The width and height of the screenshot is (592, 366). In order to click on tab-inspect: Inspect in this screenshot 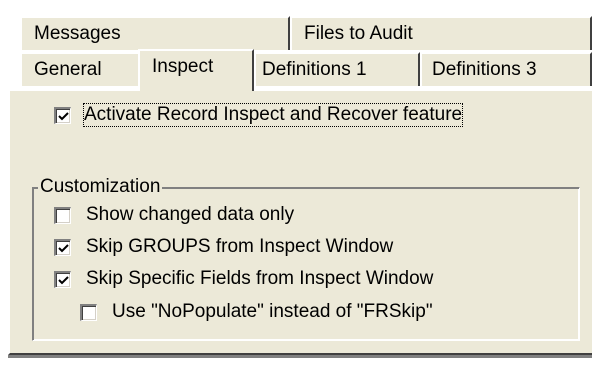, I will do `click(196, 70)`.